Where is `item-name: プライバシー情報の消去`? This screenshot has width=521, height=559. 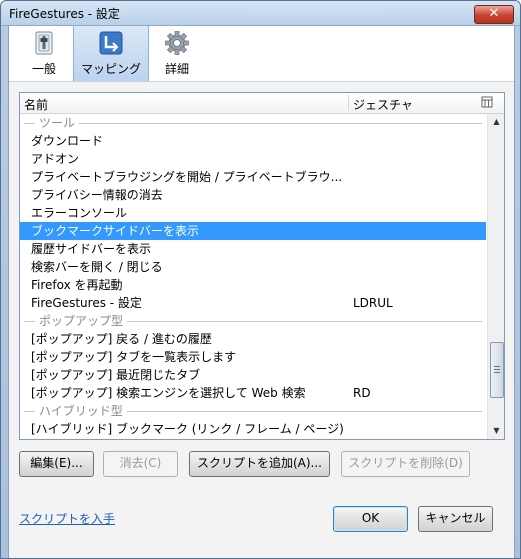 item-name: プライバシー情報の消去 is located at coordinates (97, 195).